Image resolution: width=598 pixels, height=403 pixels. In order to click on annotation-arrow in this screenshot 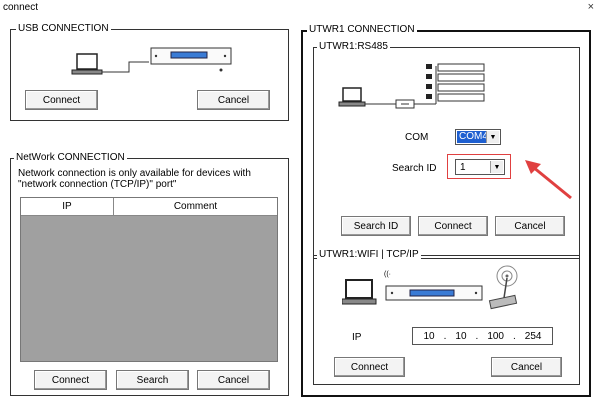, I will do `click(548, 180)`.